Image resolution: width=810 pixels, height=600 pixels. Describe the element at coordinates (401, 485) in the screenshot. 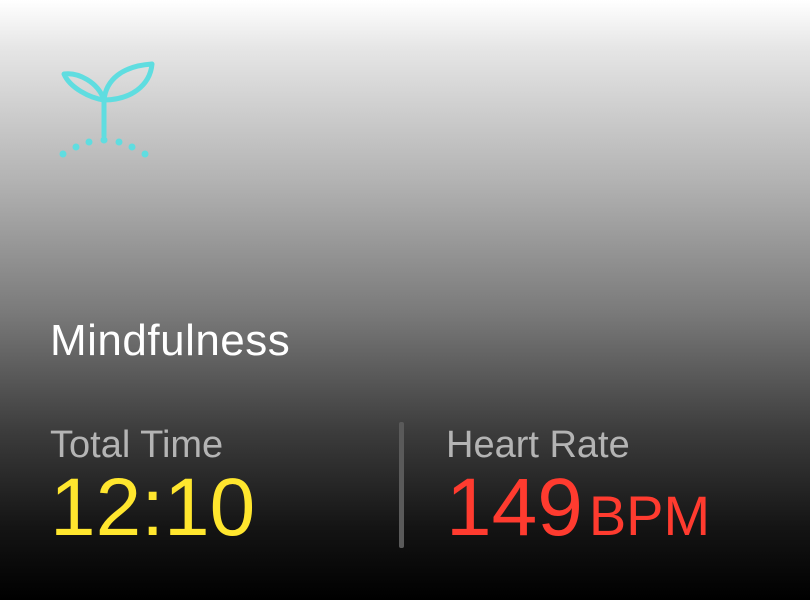

I see `metric-divider` at that location.